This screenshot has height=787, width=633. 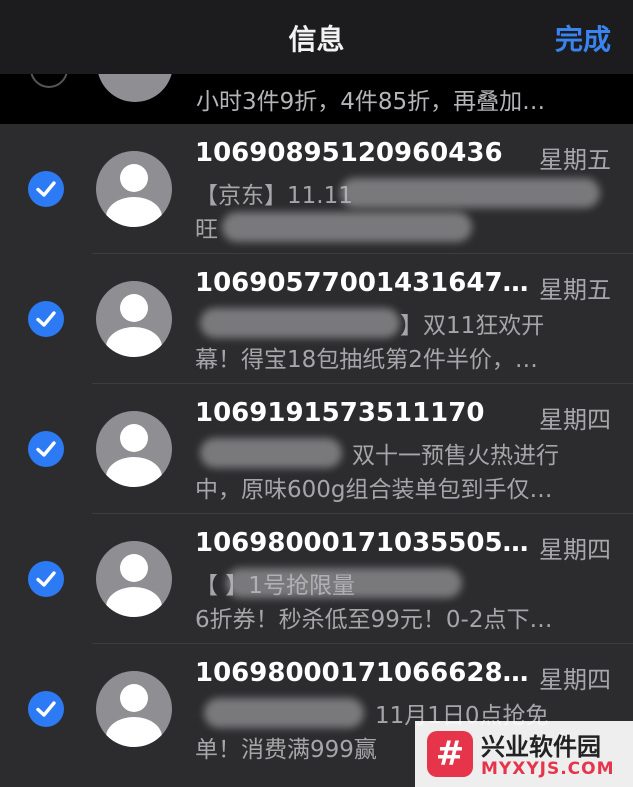 I want to click on message-preview-line1: 】双11狂欢开, so click(x=472, y=326).